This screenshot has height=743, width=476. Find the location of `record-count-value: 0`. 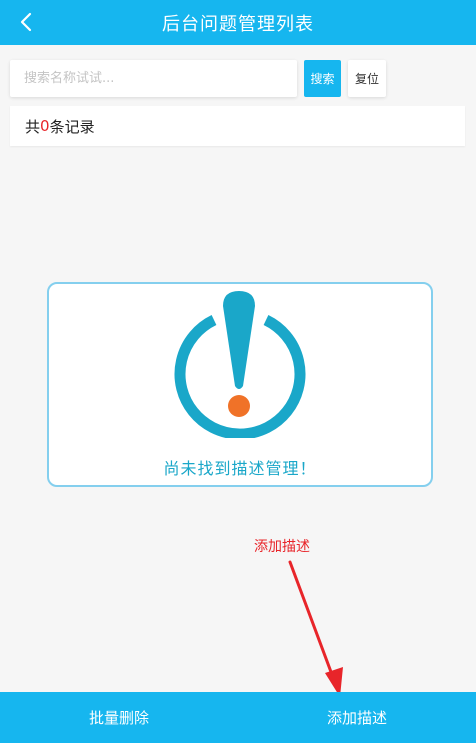

record-count-value: 0 is located at coordinates (45, 126).